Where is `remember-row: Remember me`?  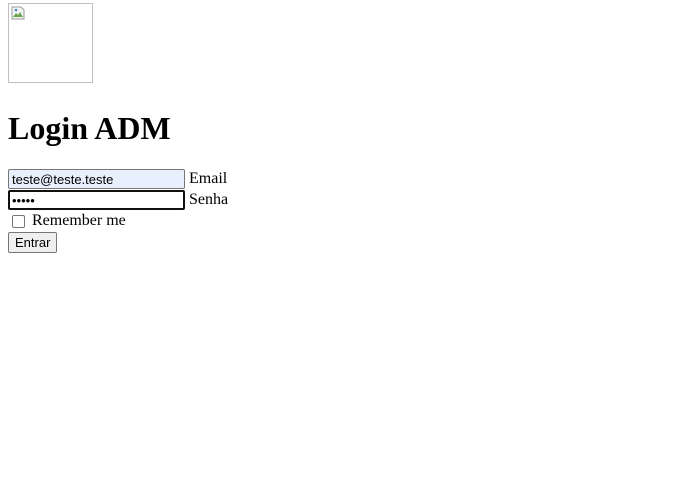 remember-row: Remember me is located at coordinates (351, 221).